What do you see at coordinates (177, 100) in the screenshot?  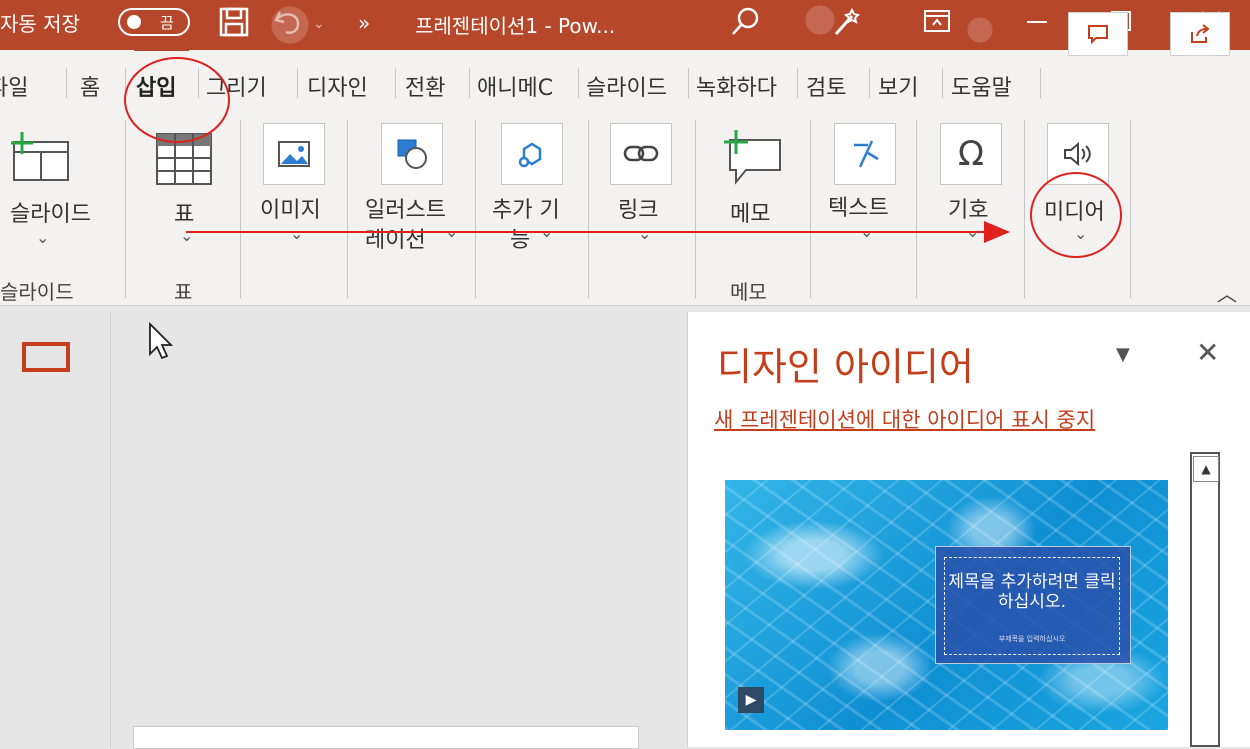 I see `insert-tab-highlight` at bounding box center [177, 100].